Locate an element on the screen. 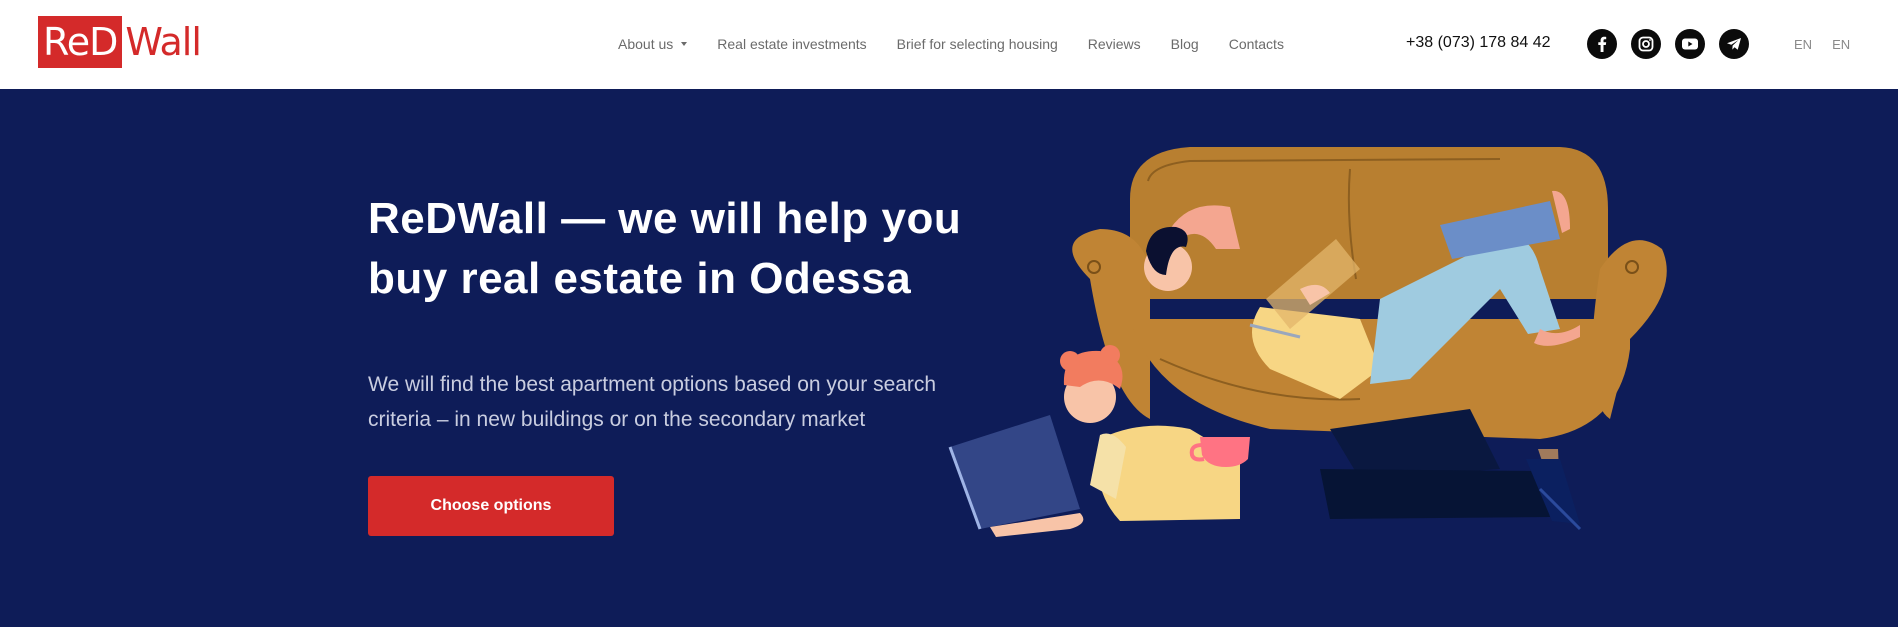 This screenshot has width=1898, height=627. nav-item-brief: Brief for selecting housing is located at coordinates (977, 44).